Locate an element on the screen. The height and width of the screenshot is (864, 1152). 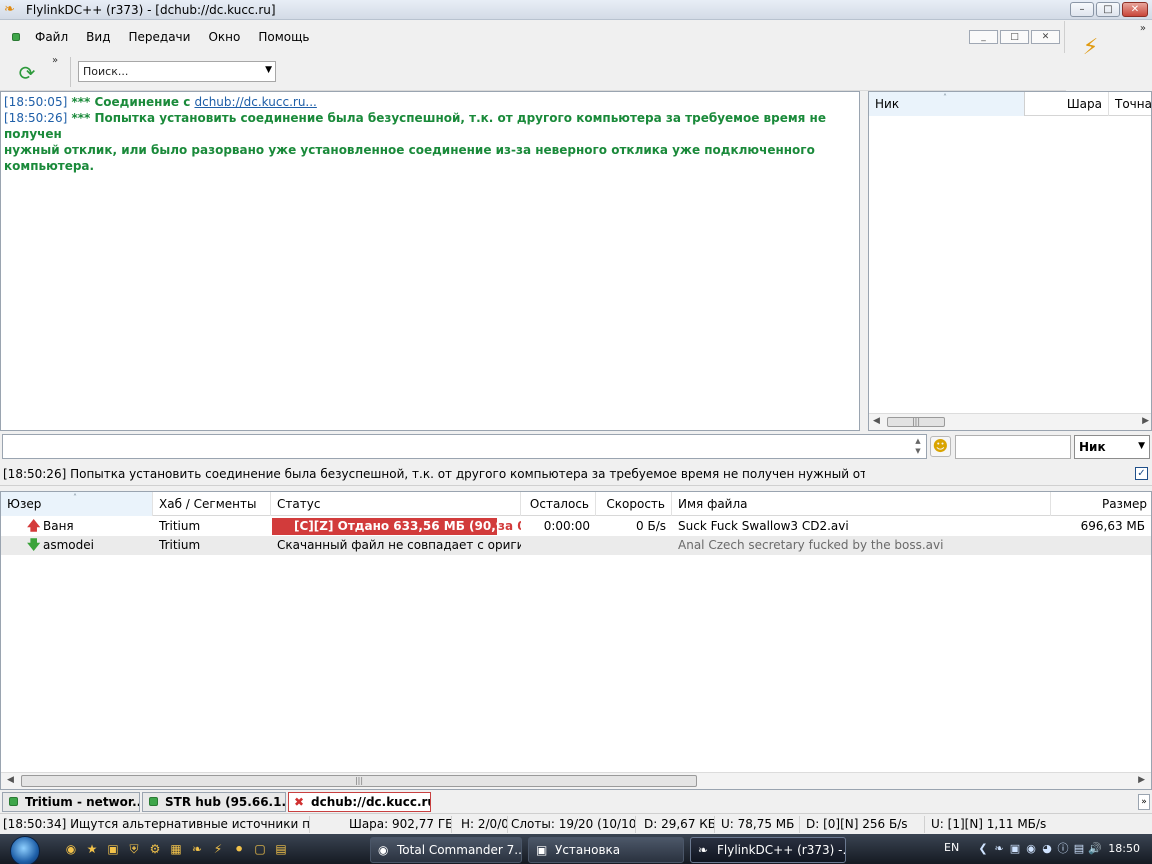
mdi-restore-button: □ is located at coordinates (1014, 37).